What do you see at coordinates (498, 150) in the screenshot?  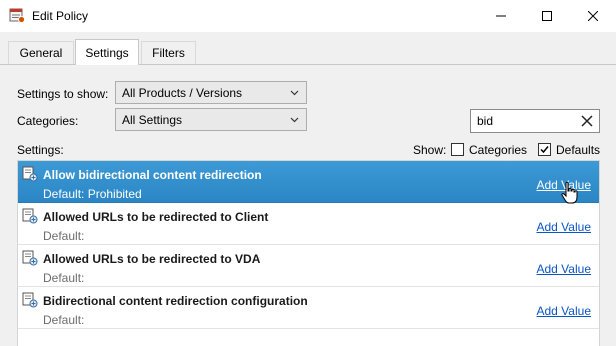 I see `categories-checkbox-label: Categories` at bounding box center [498, 150].